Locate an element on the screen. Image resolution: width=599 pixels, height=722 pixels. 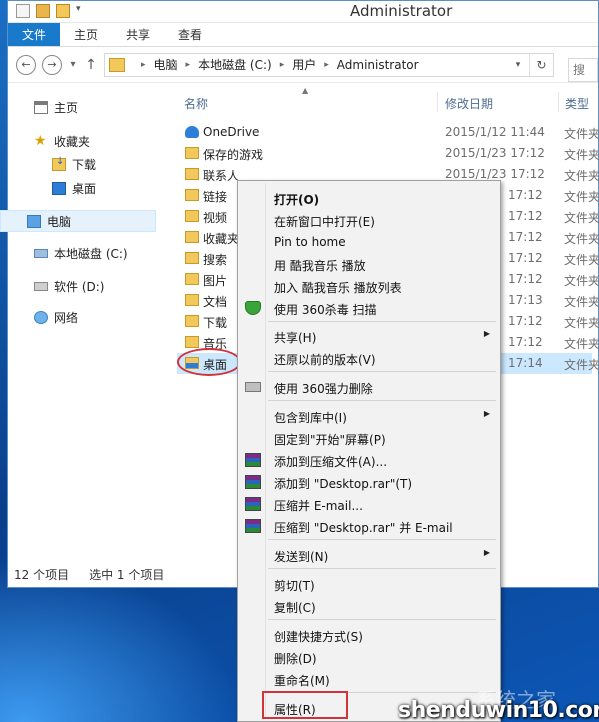
breadcrumb: ▸ 电脑 ▸ 本地磁盘 (C:) ▸ 用户 ▸ Administrator is located at coordinates (276, 64).